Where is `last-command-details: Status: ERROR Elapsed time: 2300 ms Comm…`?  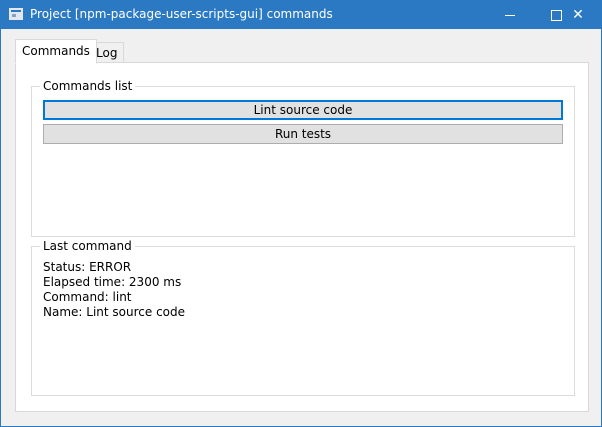 last-command-details: Status: ERROR Elapsed time: 2300 ms Comm… is located at coordinates (114, 290).